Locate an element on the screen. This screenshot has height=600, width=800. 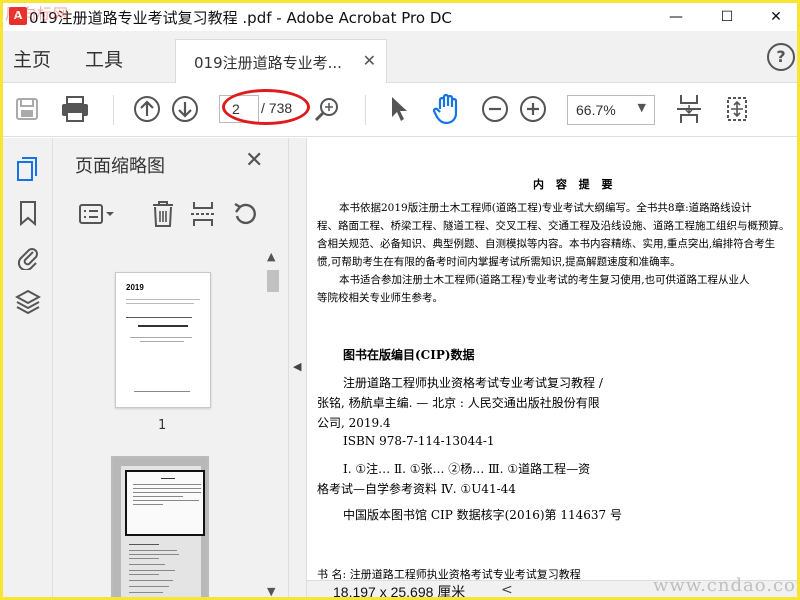
rotate-page-icon is located at coordinates (245, 214).